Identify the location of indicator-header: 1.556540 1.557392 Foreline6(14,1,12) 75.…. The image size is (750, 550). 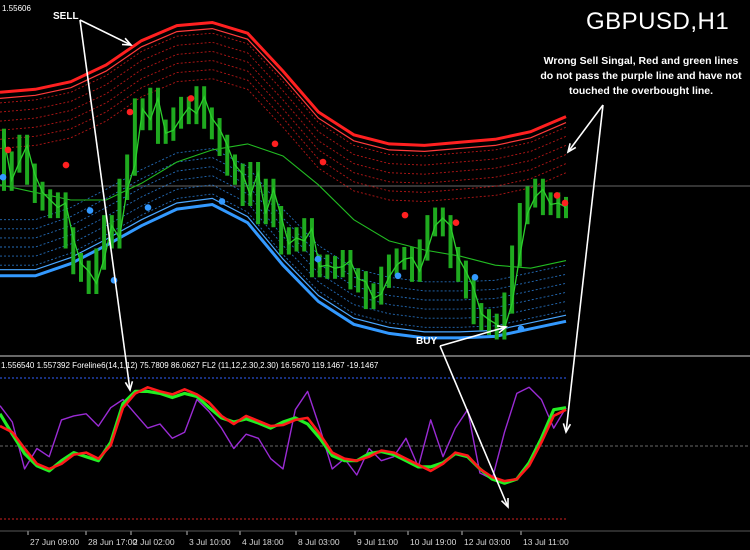
(190, 365).